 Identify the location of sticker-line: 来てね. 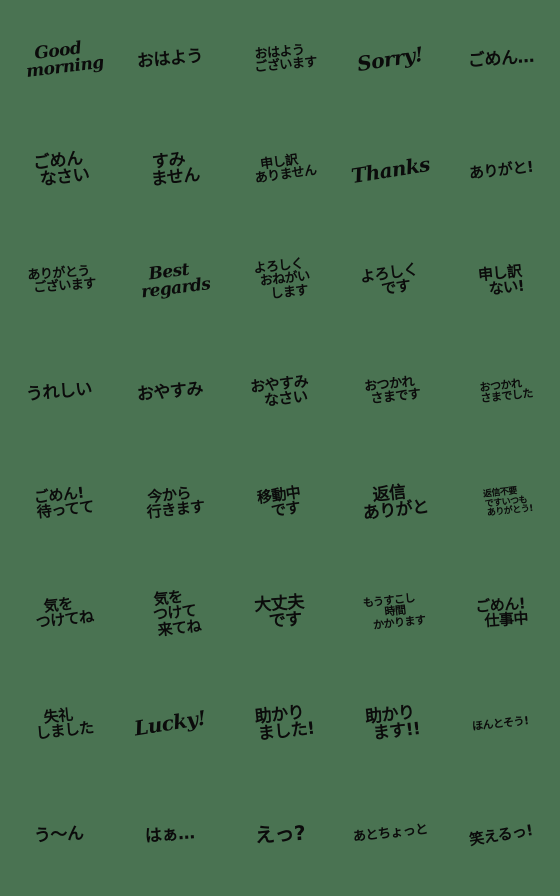
(179, 627).